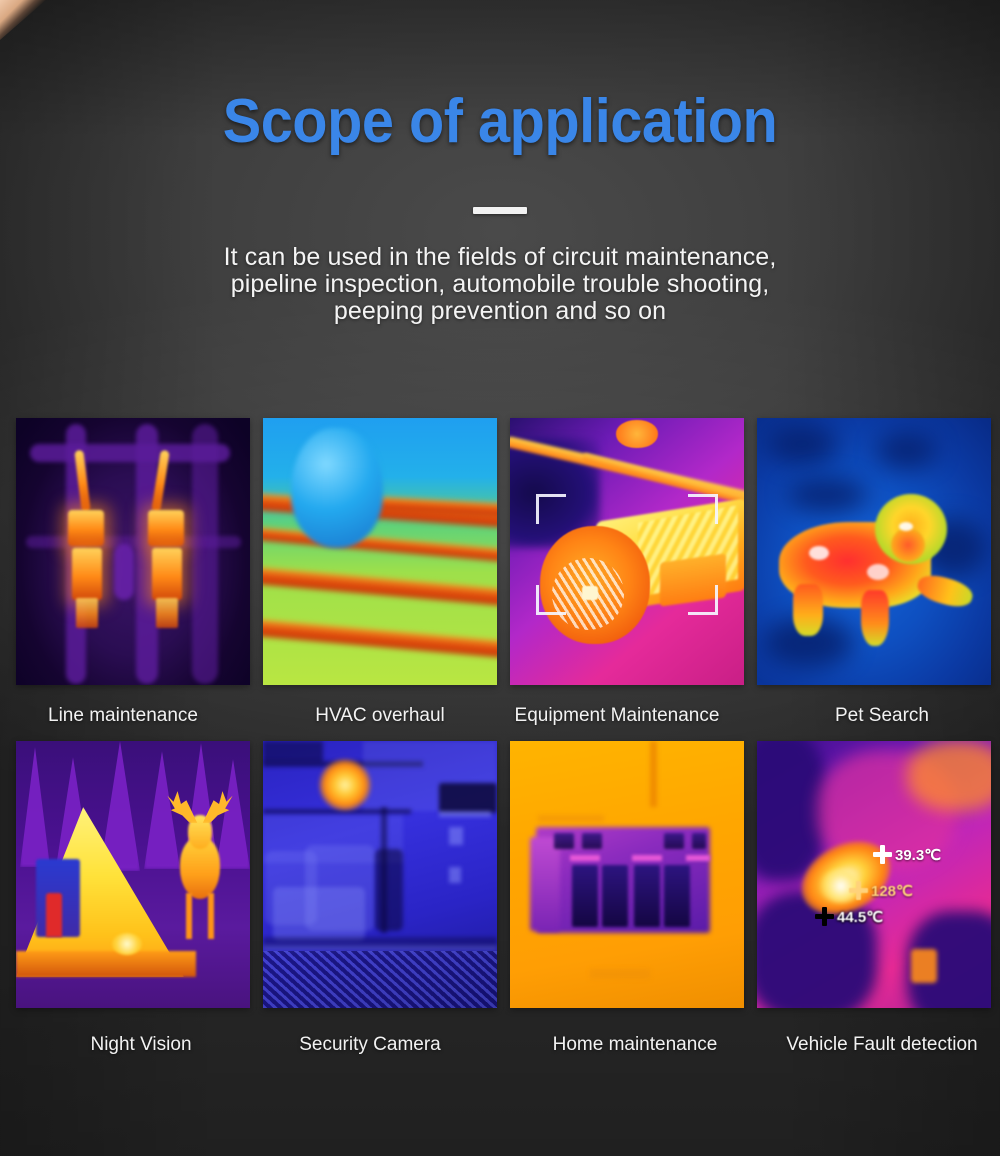  I want to click on temperature-value: 39.3℃, so click(918, 855).